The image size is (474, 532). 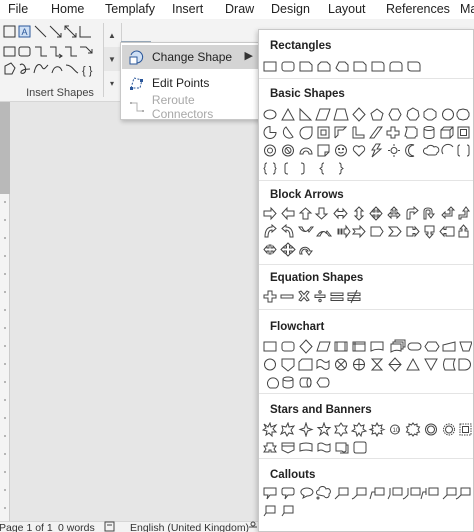 I want to click on tab-home: Home, so click(x=67, y=9).